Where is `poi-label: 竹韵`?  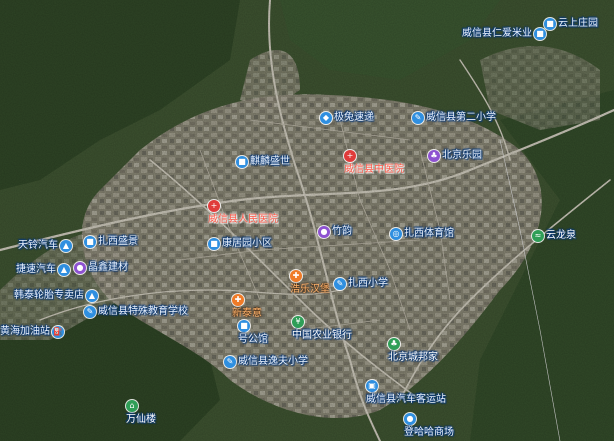
poi-label: 竹韵 is located at coordinates (342, 232).